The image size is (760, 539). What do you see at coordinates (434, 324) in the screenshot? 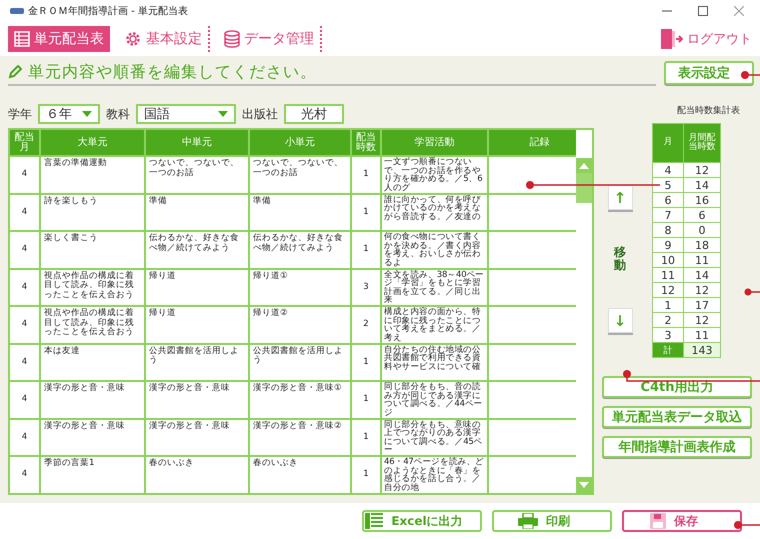
I see `table-cell: 構成と内容の面から、特に印象に残ったことについて考えをまとめる。／考え` at bounding box center [434, 324].